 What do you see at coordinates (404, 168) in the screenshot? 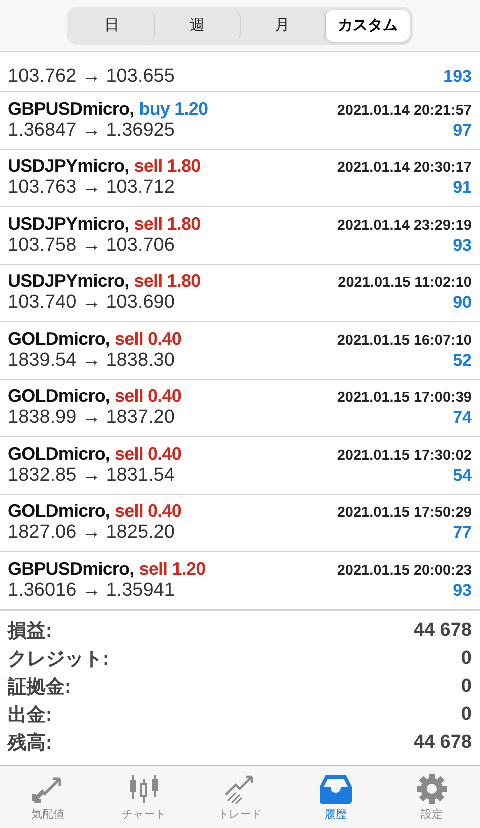
I see `trade-time: 2021.01.14 20:30:17` at bounding box center [404, 168].